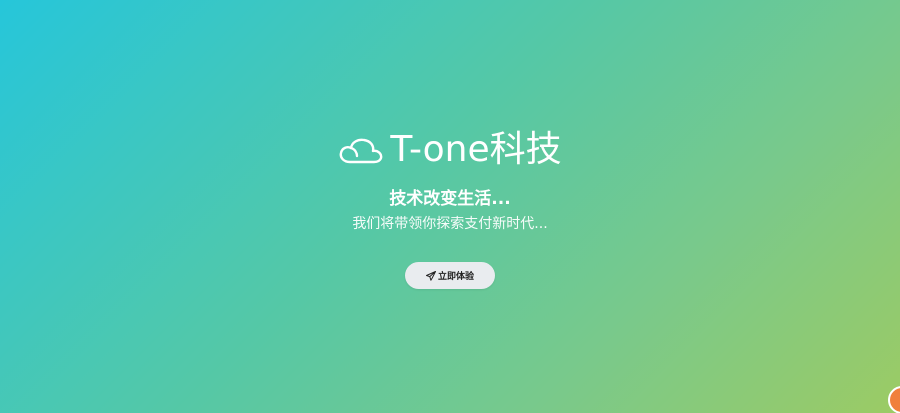  What do you see at coordinates (361, 151) in the screenshot?
I see `cloud-icon` at bounding box center [361, 151].